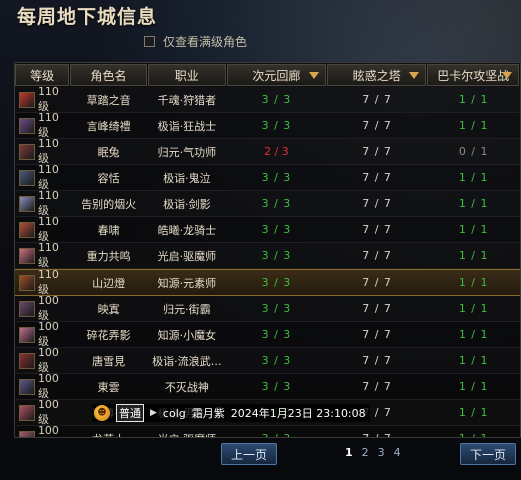 This screenshot has height=480, width=521. I want to click on job-text: 极诣·鬼泣, so click(187, 178).